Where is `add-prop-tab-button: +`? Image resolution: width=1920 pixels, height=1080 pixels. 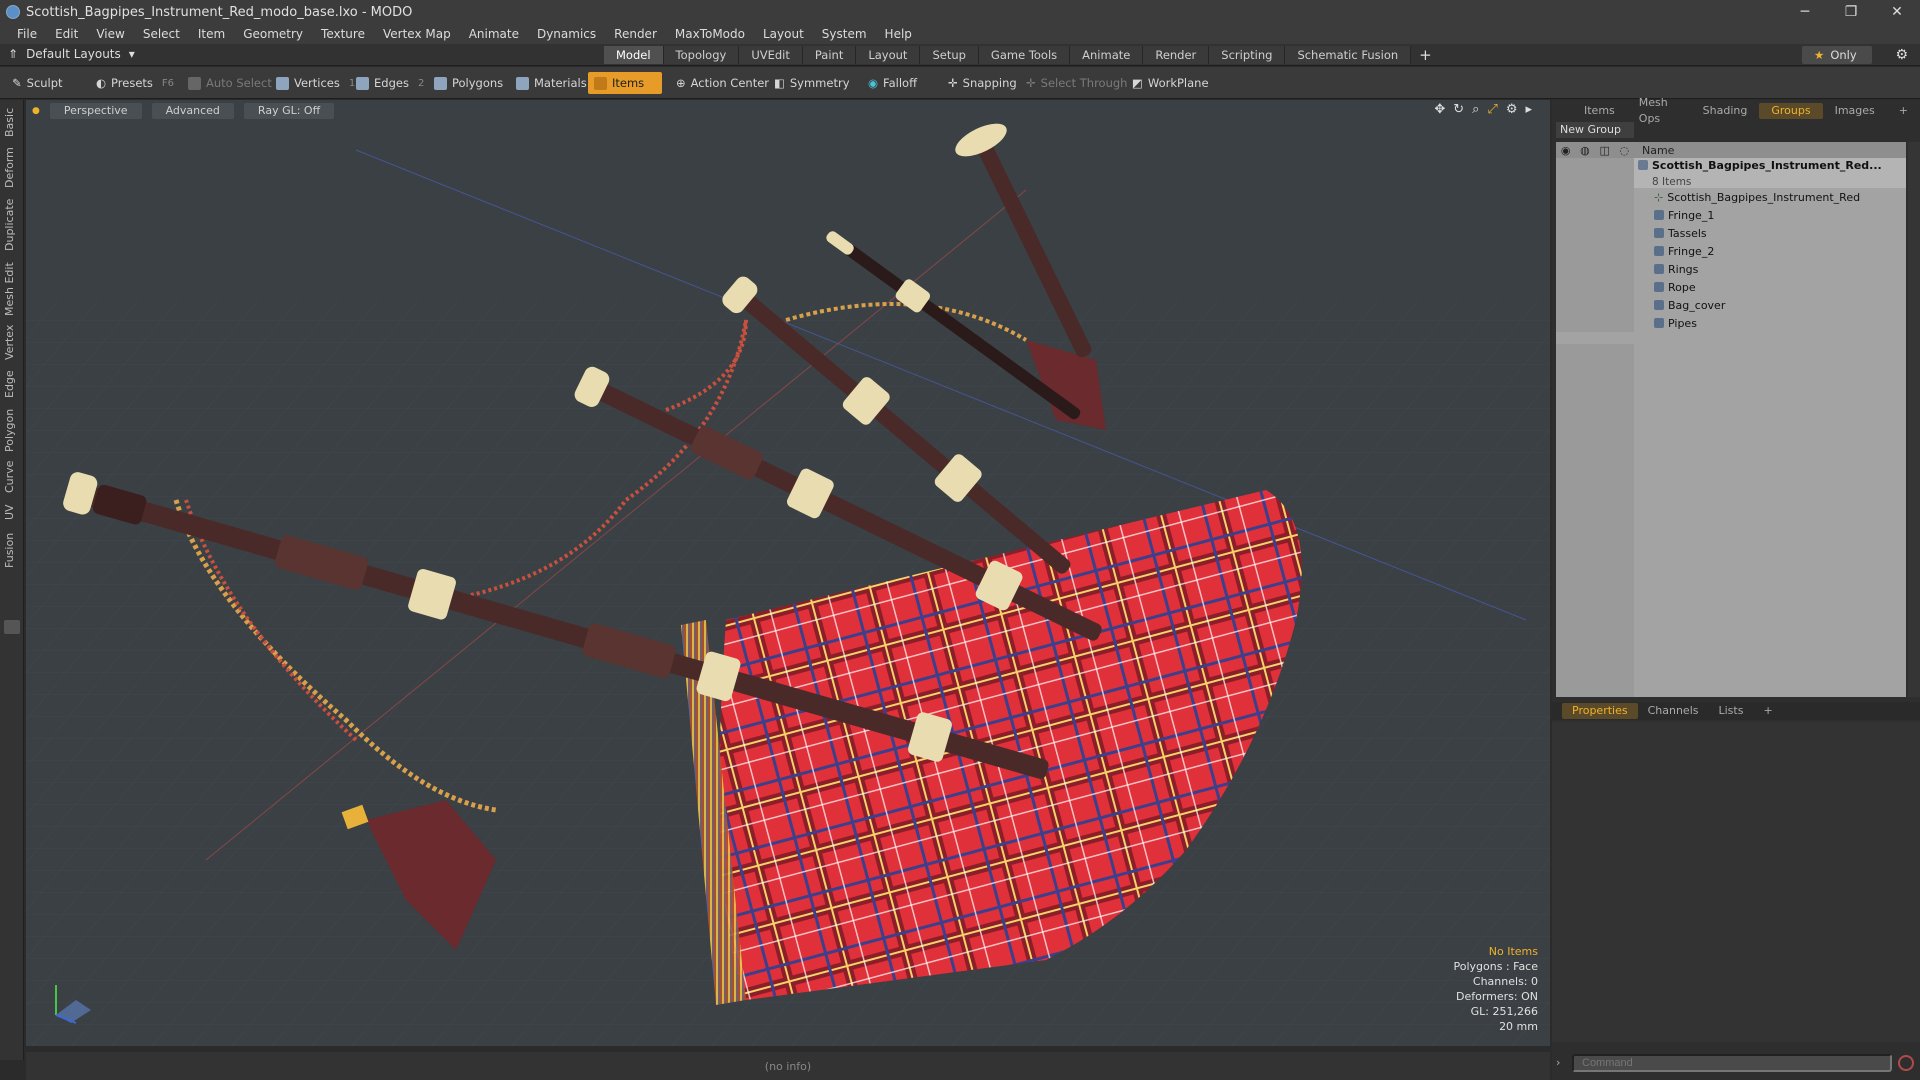 add-prop-tab-button: + is located at coordinates (1767, 711).